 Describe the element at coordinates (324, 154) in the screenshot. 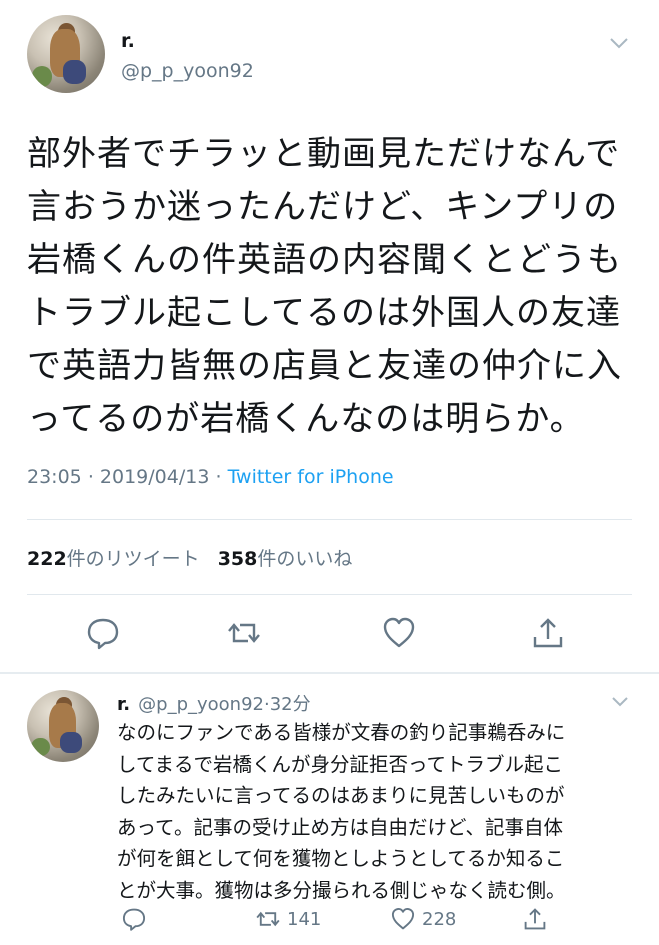

I see `tweet-text-line: 部外者でチラッと動画見ただけなんで` at that location.